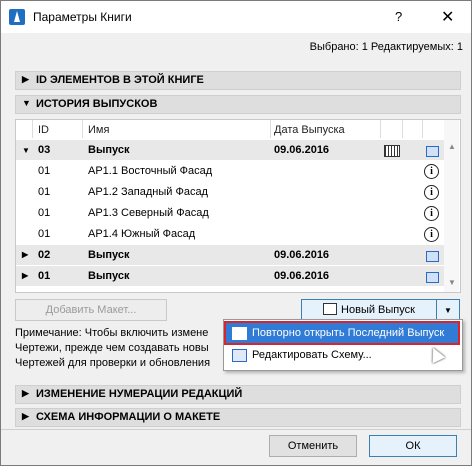 This screenshot has height=466, width=472. What do you see at coordinates (150, 171) in the screenshot?
I see `row-name: AP1.1 Восточный Фасад` at bounding box center [150, 171].